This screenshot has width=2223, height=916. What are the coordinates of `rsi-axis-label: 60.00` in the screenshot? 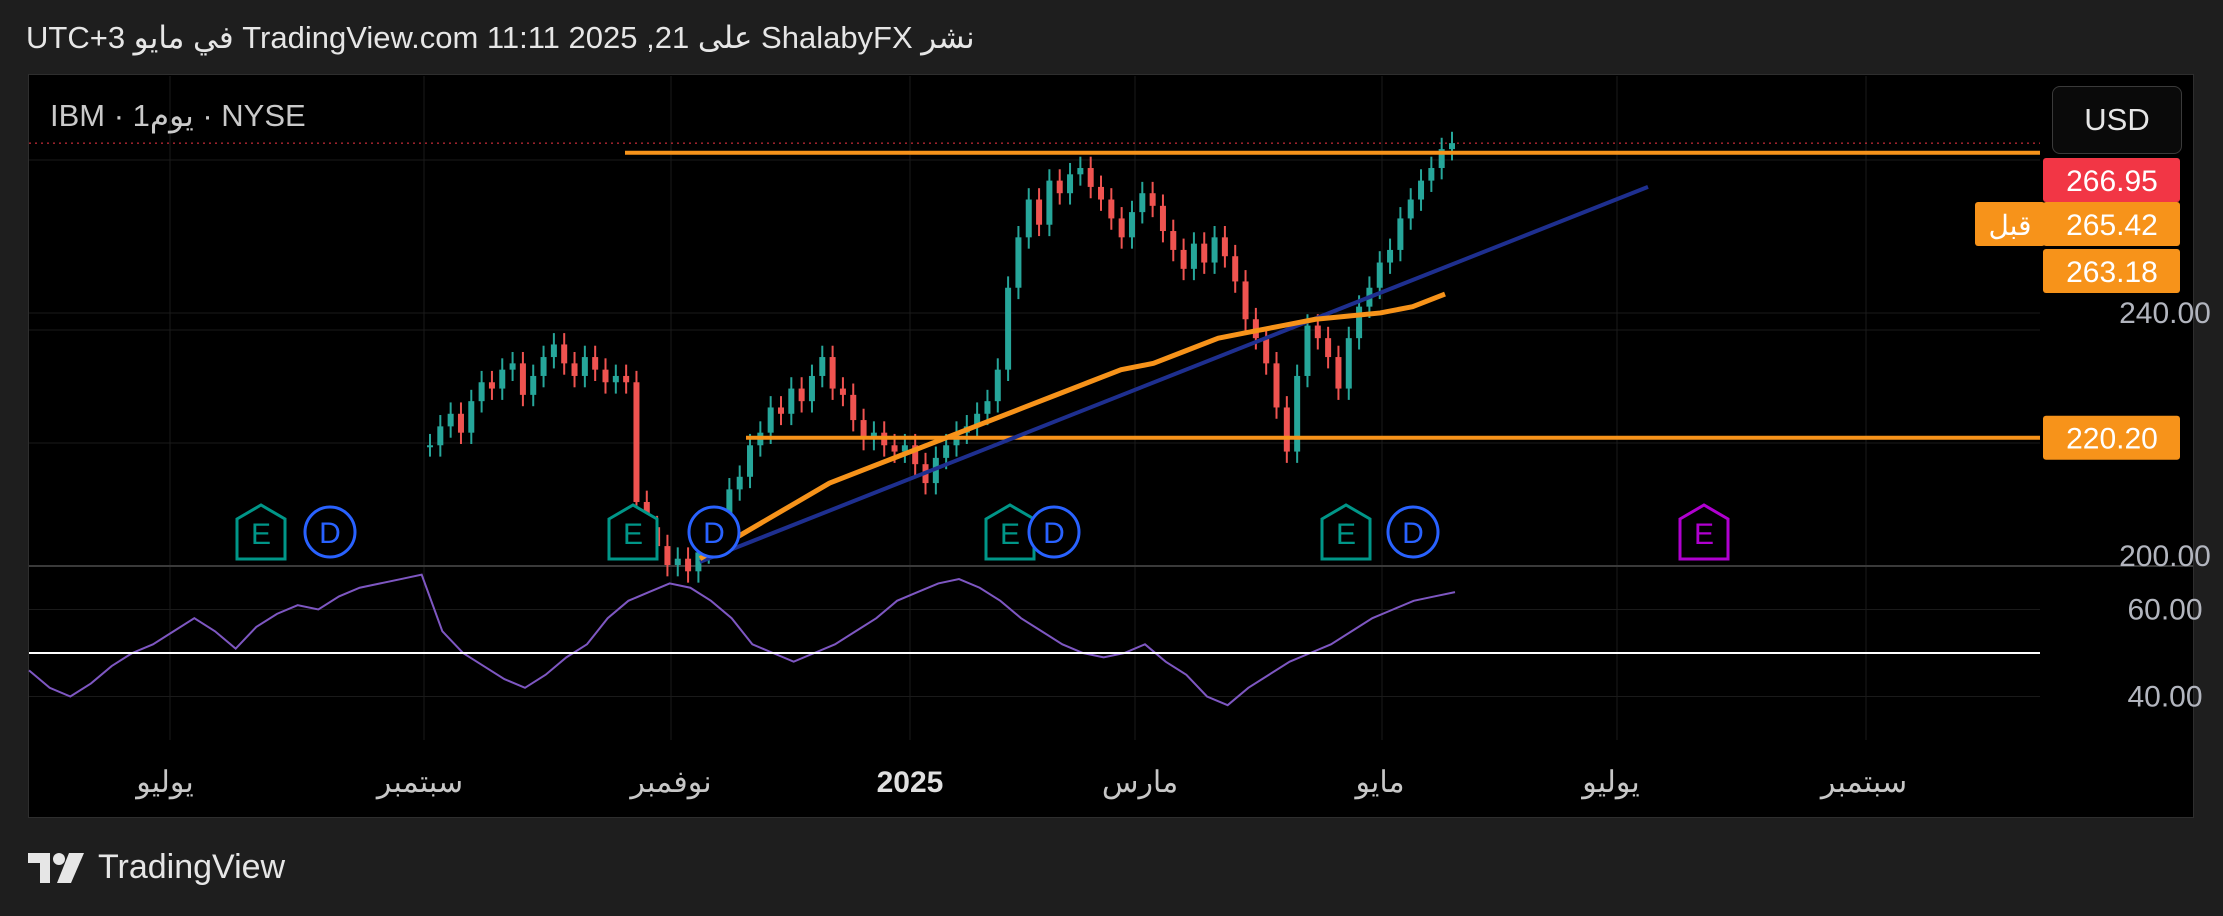 It's located at (2164, 610).